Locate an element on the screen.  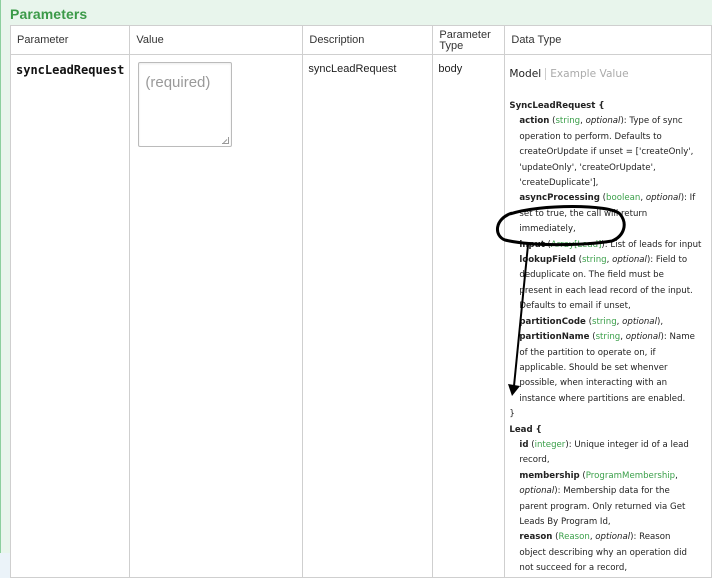
param-name: syncLeadRequest is located at coordinates (70, 70).